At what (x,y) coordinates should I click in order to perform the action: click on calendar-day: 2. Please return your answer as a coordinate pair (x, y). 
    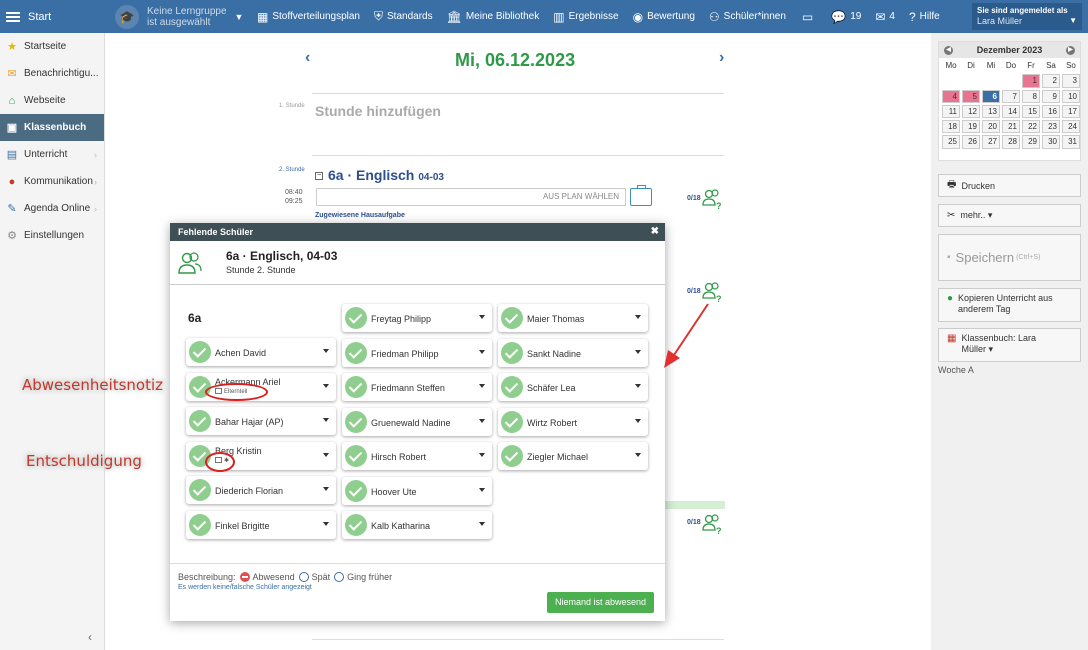
    Looking at the image, I should click on (1051, 81).